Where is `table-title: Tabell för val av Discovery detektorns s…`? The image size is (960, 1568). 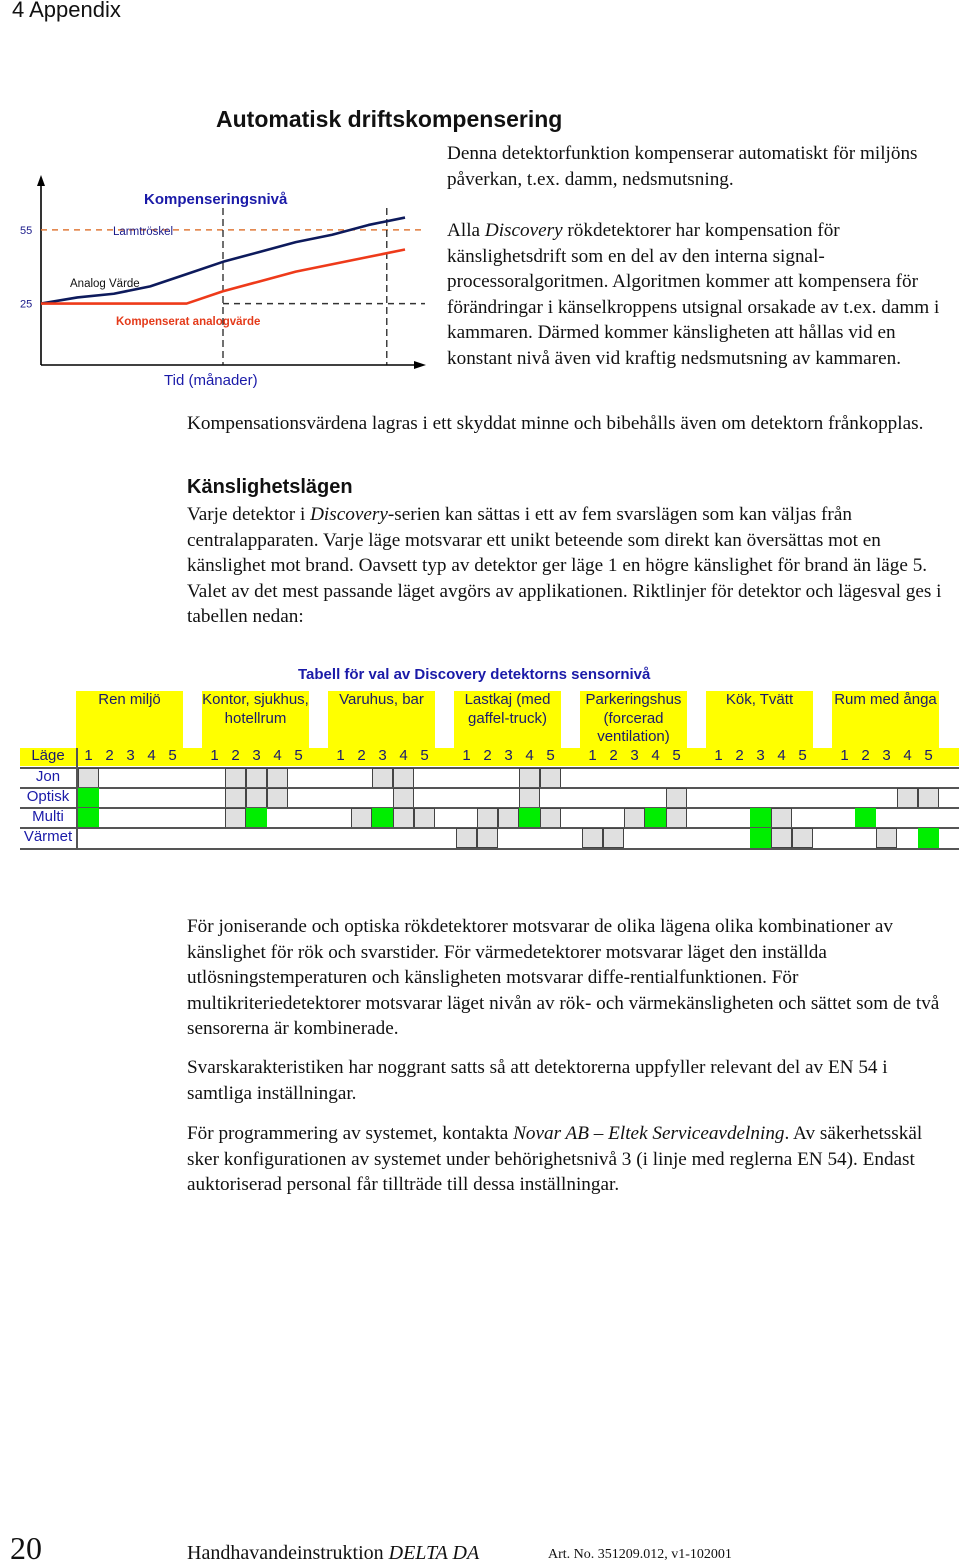 table-title: Tabell för val av Discovery detektorns s… is located at coordinates (474, 674).